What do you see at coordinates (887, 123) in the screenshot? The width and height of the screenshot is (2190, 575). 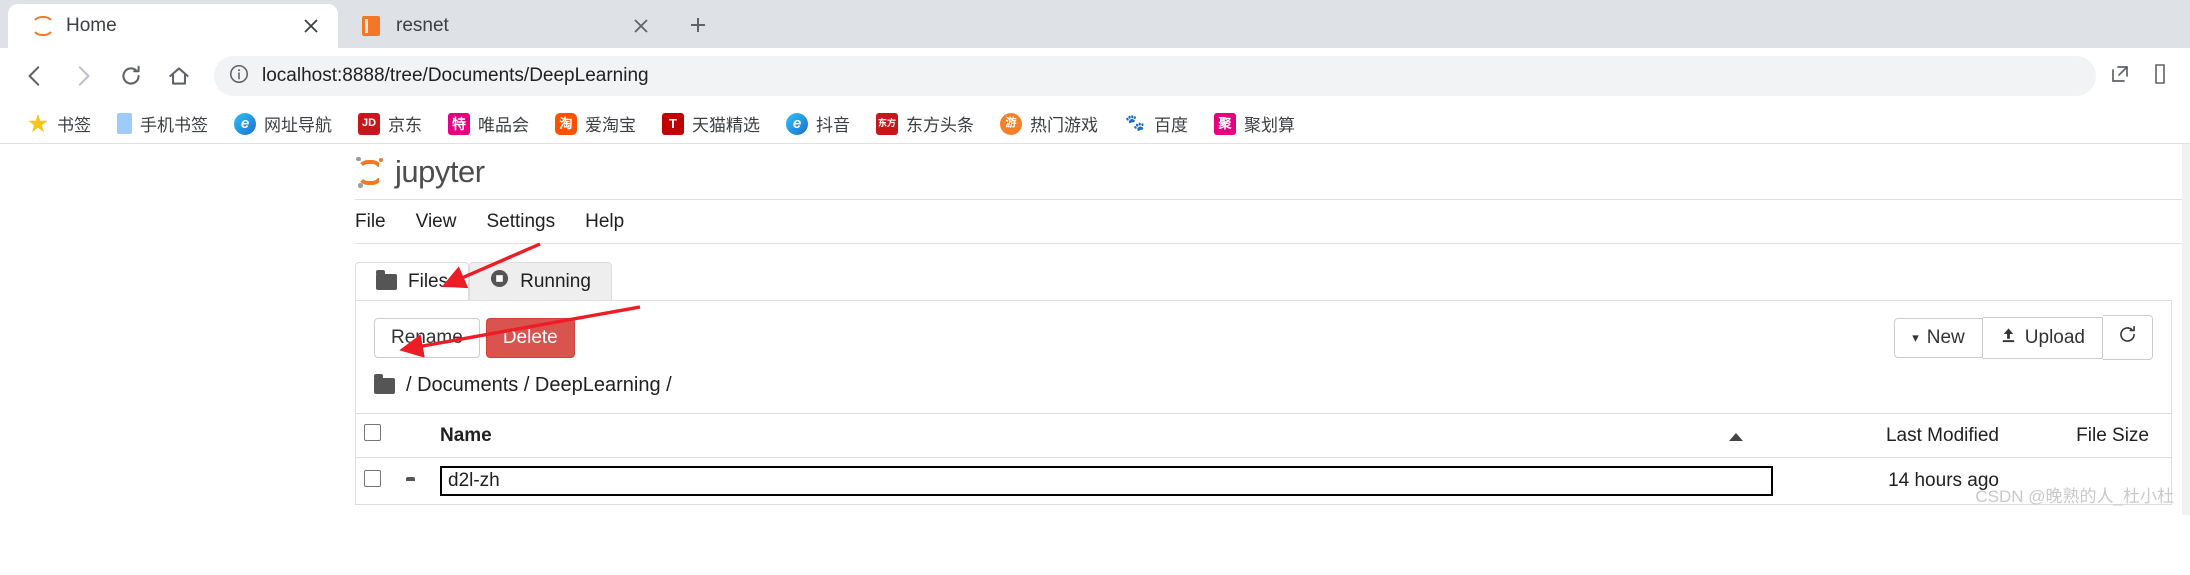 I see `dongfang-icon: 东方` at bounding box center [887, 123].